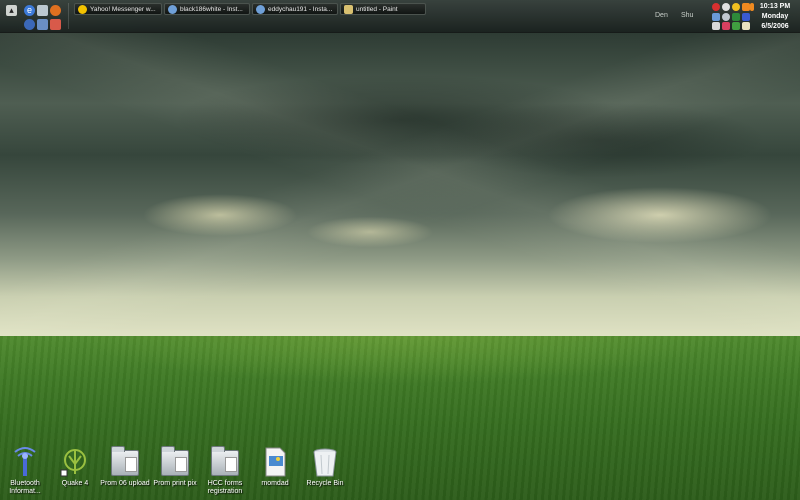  Describe the element at coordinates (75, 483) in the screenshot. I see `desktop-icon-label: Quake 4` at that location.